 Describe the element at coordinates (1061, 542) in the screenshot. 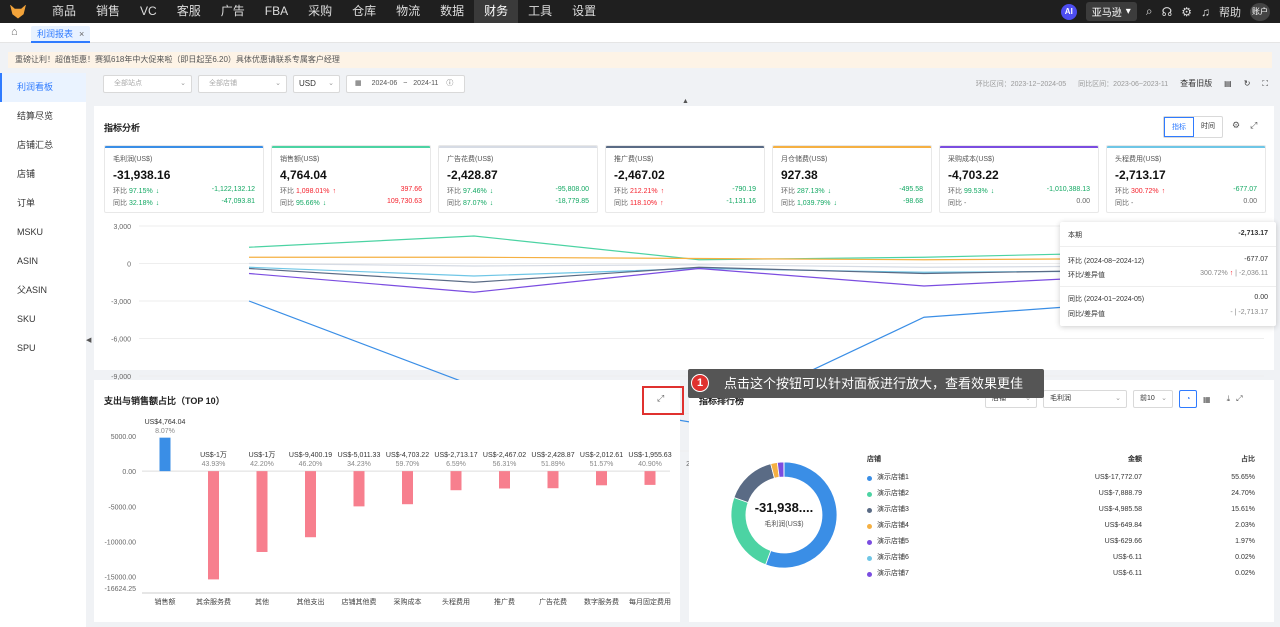

I see `table-row: 演示店铺5 US$-629.66 1.97%` at that location.